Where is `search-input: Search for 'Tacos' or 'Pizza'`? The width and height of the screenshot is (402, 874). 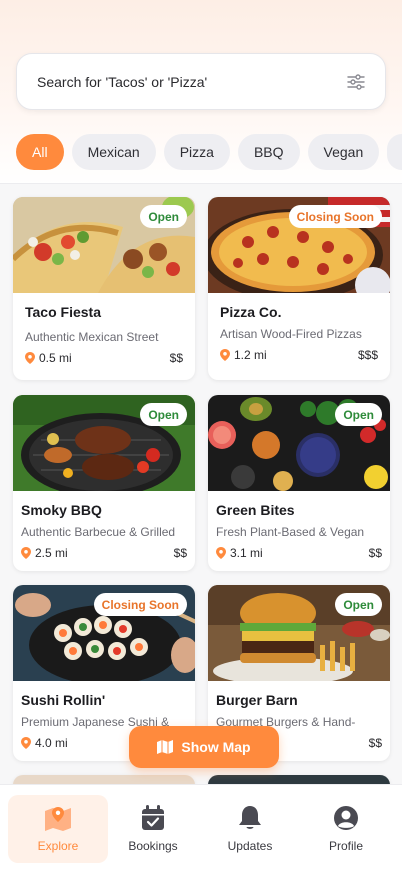 search-input: Search for 'Tacos' or 'Pizza' is located at coordinates (191, 82).